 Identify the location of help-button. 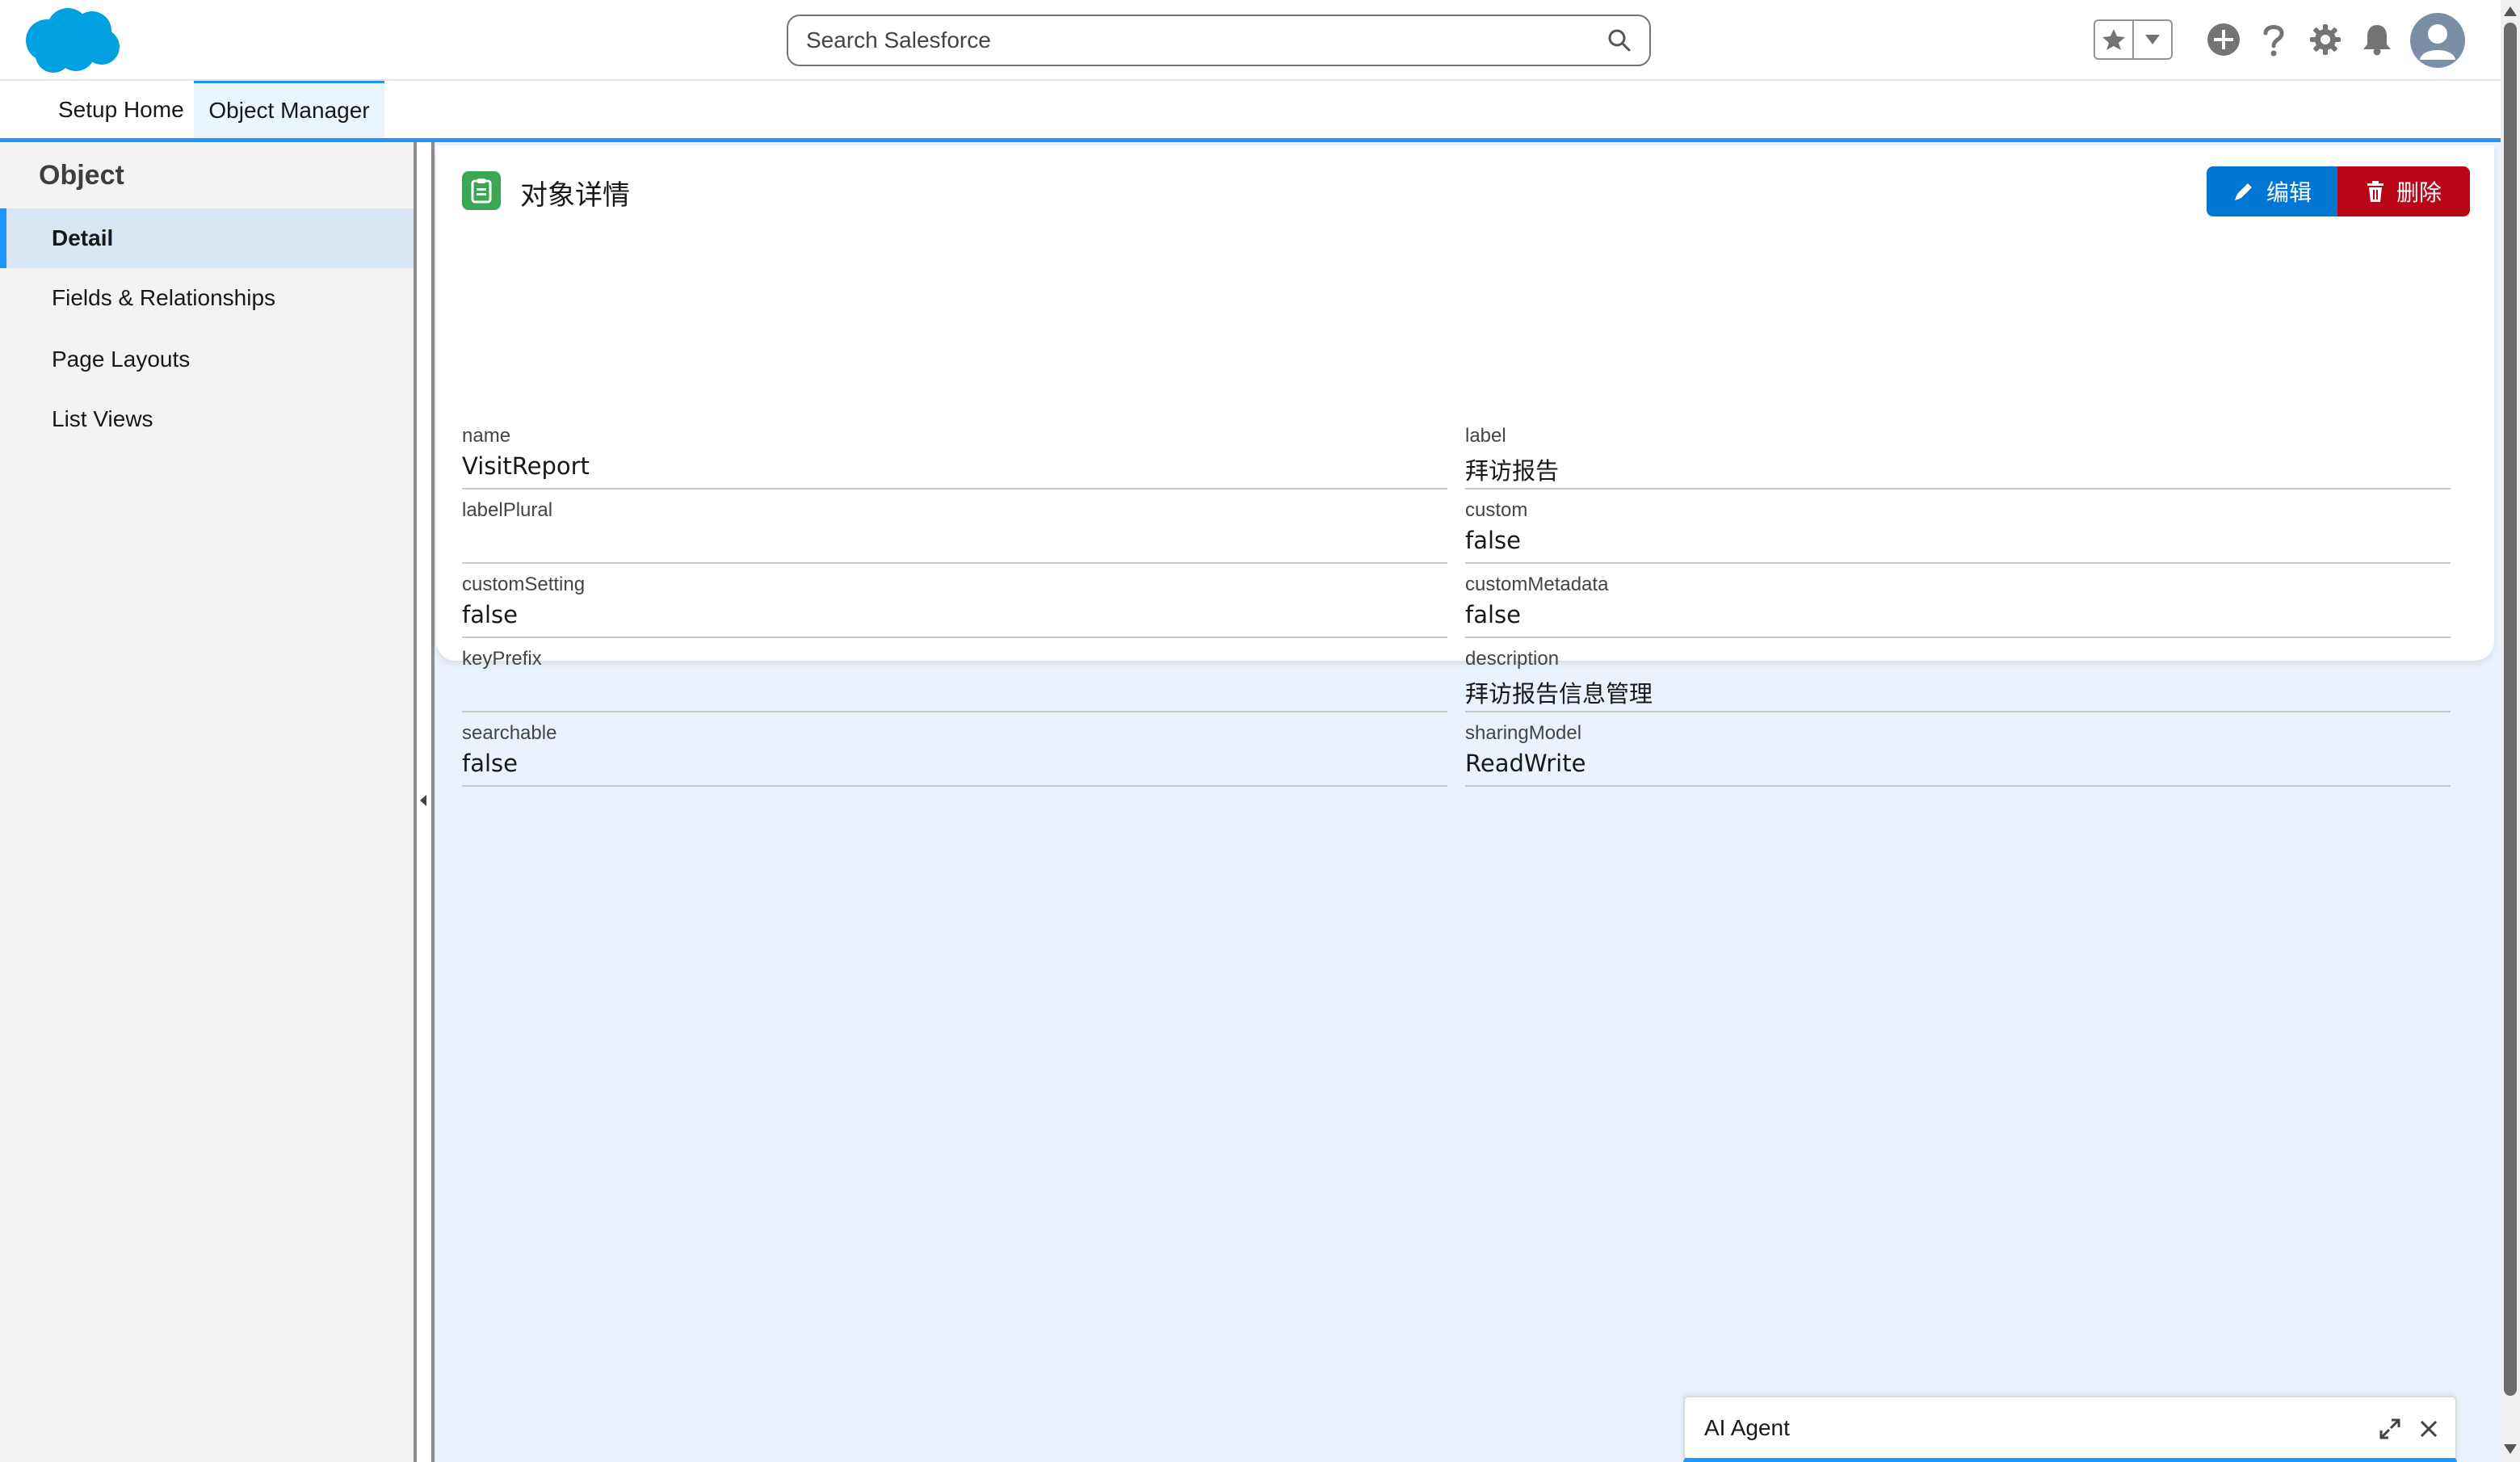
(2273, 39).